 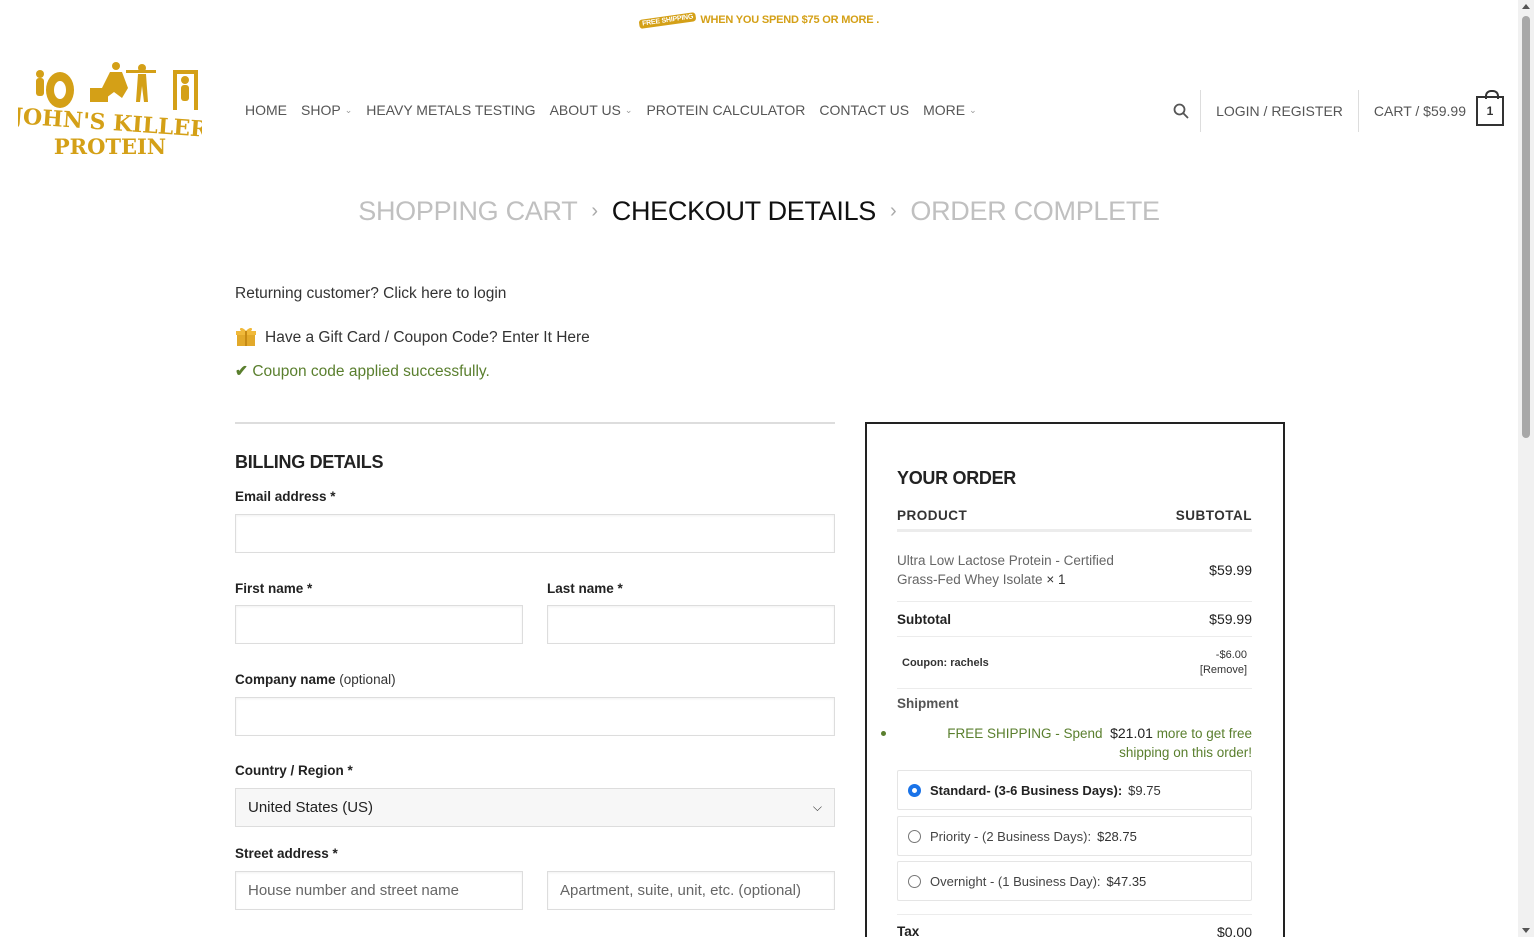 I want to click on company-label: Company name (optional), so click(x=315, y=679).